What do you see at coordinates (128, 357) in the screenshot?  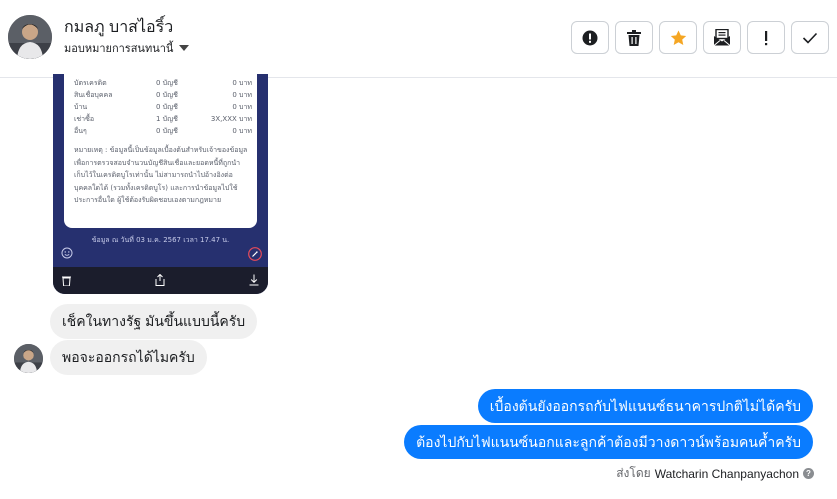 I see `incoming-message: พอจะออกรถได้ไมครับ` at bounding box center [128, 357].